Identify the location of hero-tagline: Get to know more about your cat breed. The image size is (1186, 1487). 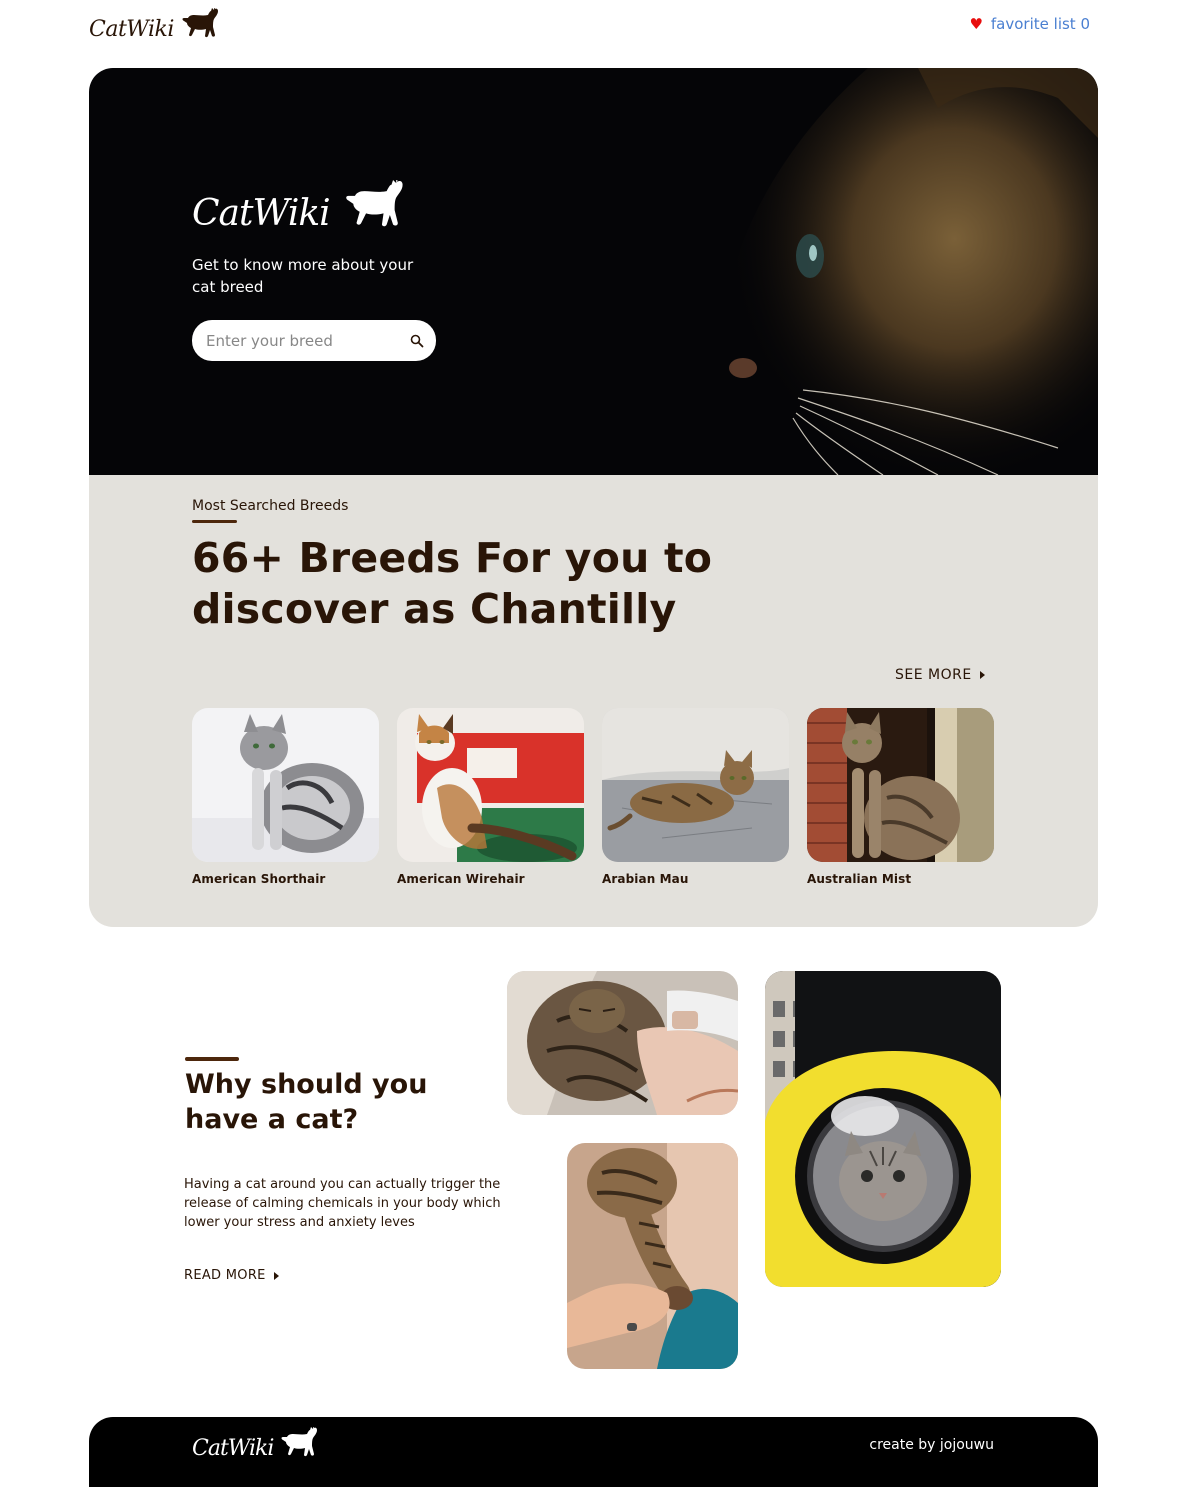
(303, 276).